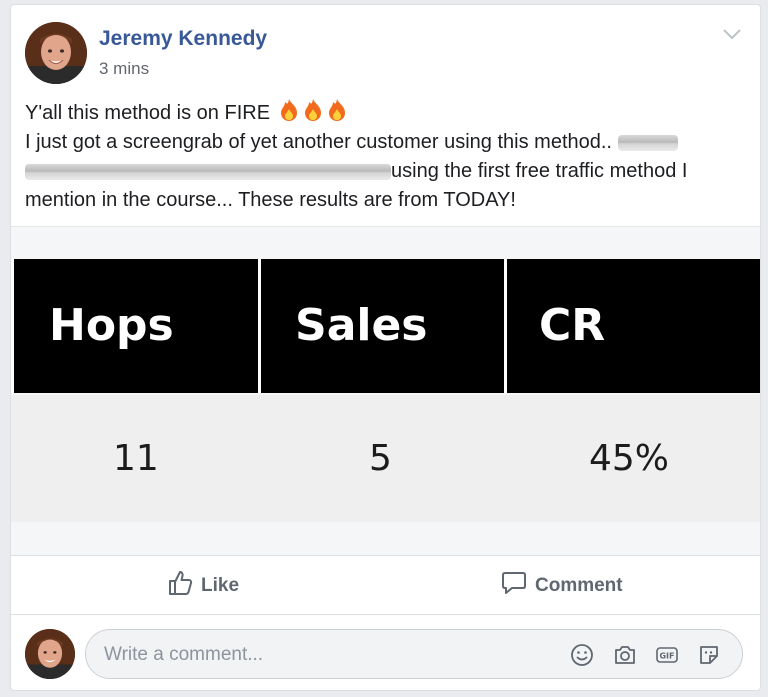 The image size is (768, 697). Describe the element at coordinates (709, 655) in the screenshot. I see `sticker-icon` at that location.